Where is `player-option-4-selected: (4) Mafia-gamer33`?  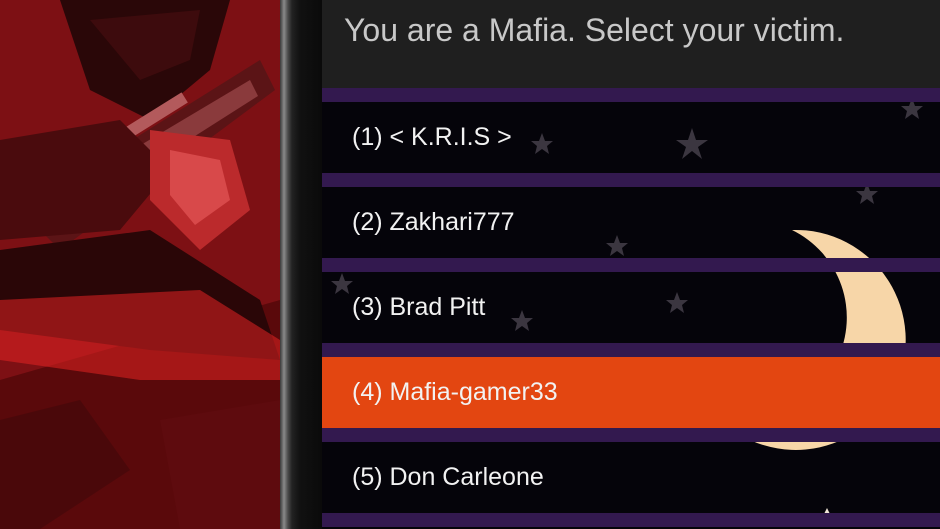 player-option-4-selected: (4) Mafia-gamer33 is located at coordinates (631, 392).